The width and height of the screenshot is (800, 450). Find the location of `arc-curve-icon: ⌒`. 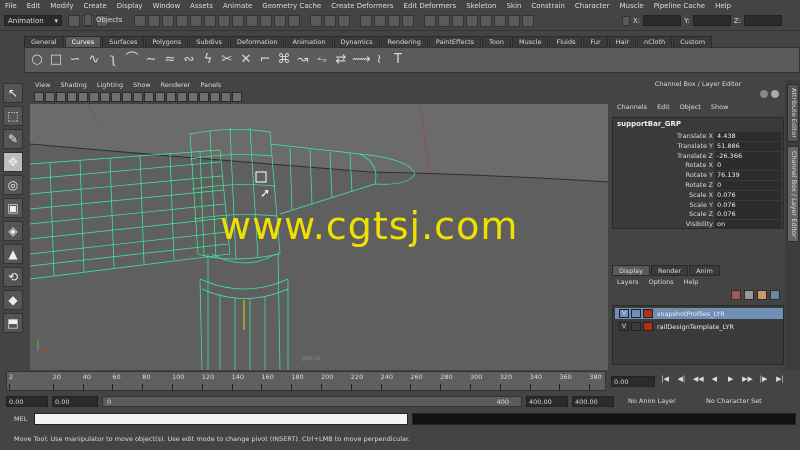

arc-curve-icon: ⌒ is located at coordinates (132, 60).